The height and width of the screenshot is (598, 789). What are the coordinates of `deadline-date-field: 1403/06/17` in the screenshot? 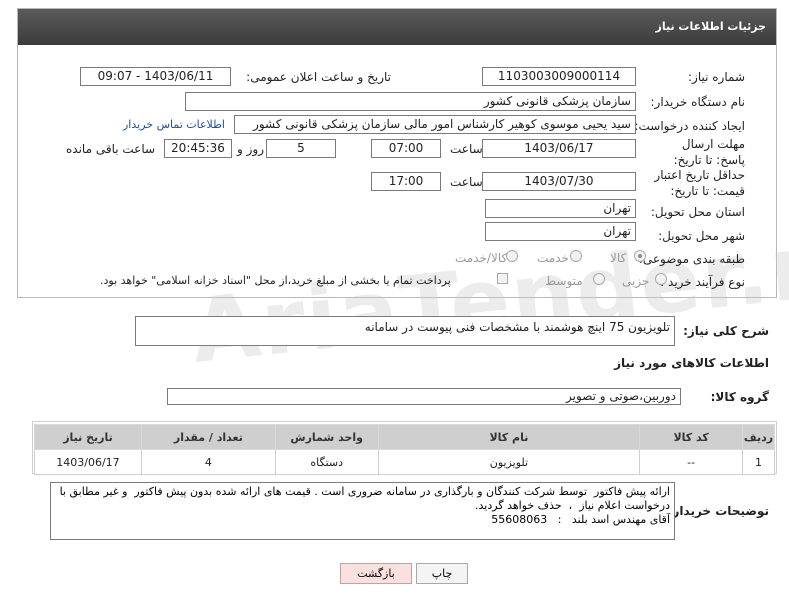 It's located at (559, 148).